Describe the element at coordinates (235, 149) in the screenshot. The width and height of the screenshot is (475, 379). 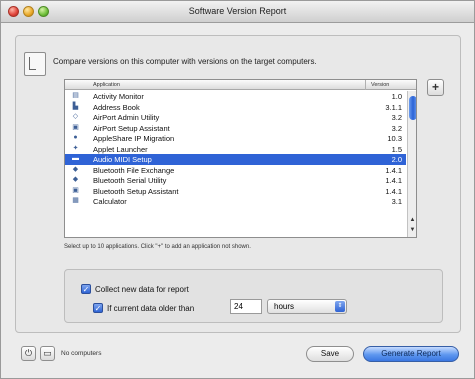
I see `table-row: ✦ Applet Launcher 1.5` at that location.